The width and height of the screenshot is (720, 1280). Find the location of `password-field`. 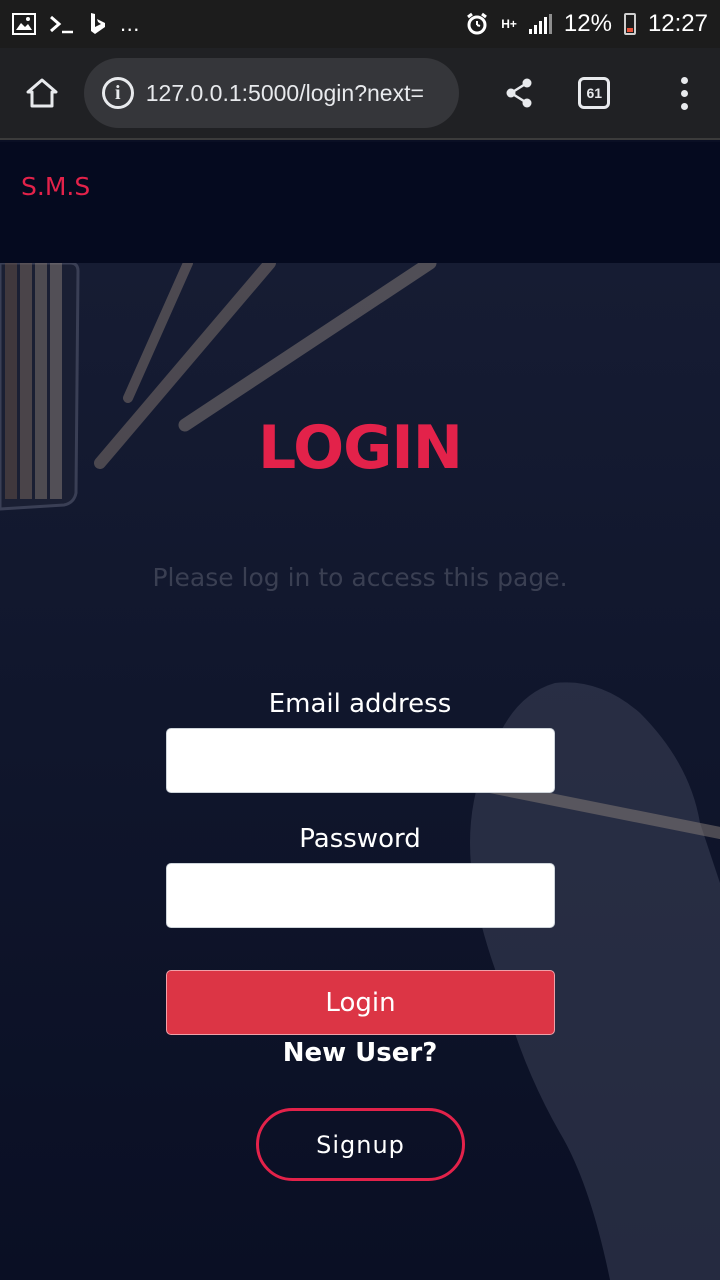

password-field is located at coordinates (360, 895).